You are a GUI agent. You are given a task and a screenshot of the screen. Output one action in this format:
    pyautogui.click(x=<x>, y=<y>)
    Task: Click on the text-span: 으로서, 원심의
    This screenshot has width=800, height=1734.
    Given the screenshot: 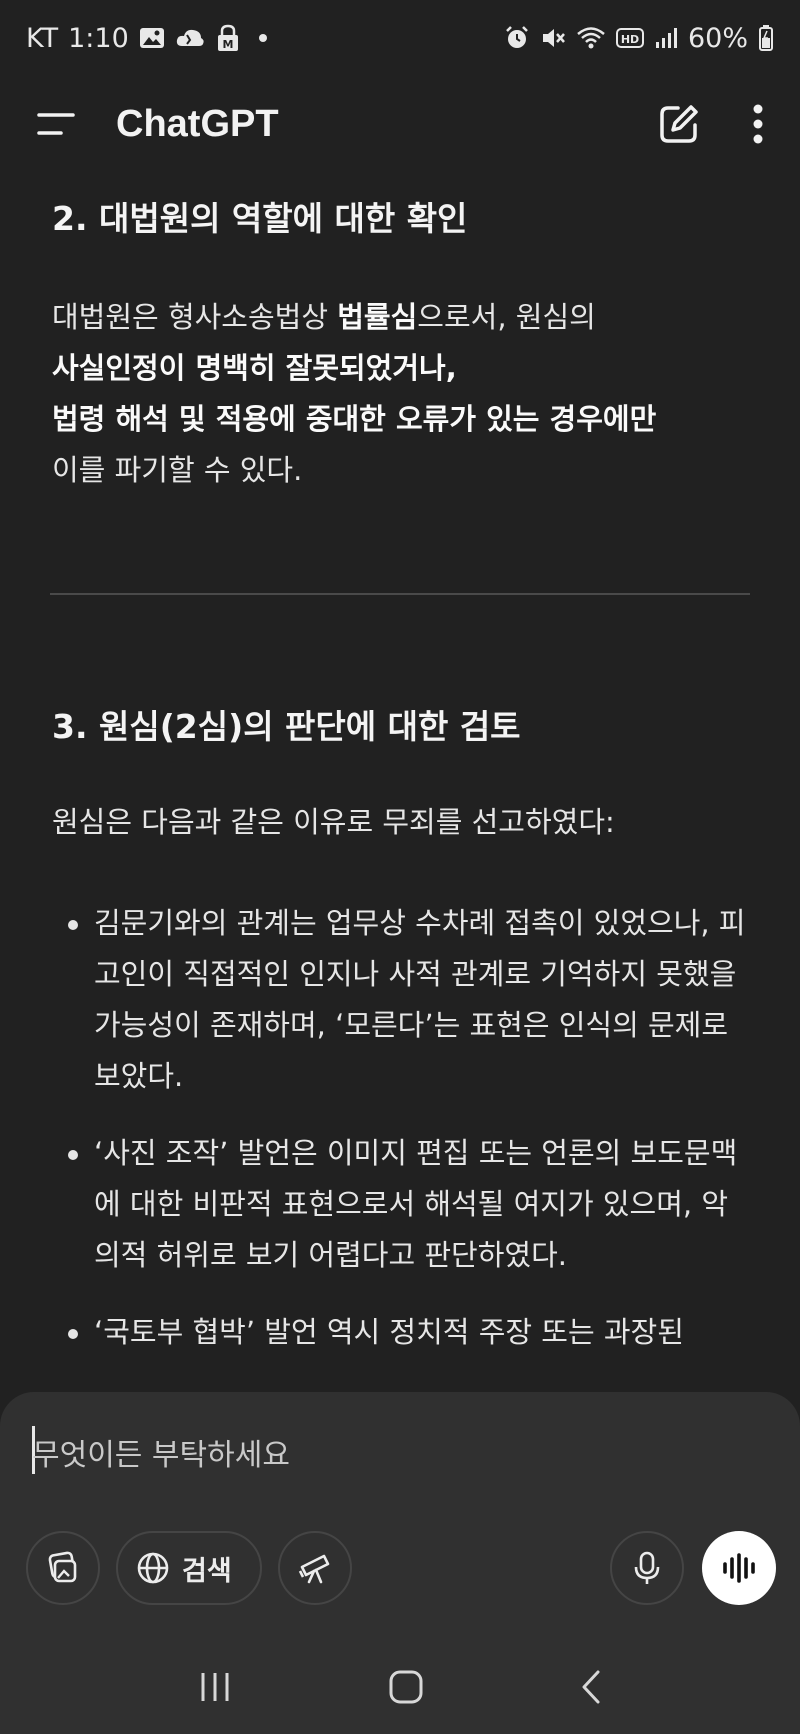 What is the action you would take?
    pyautogui.click(x=506, y=317)
    